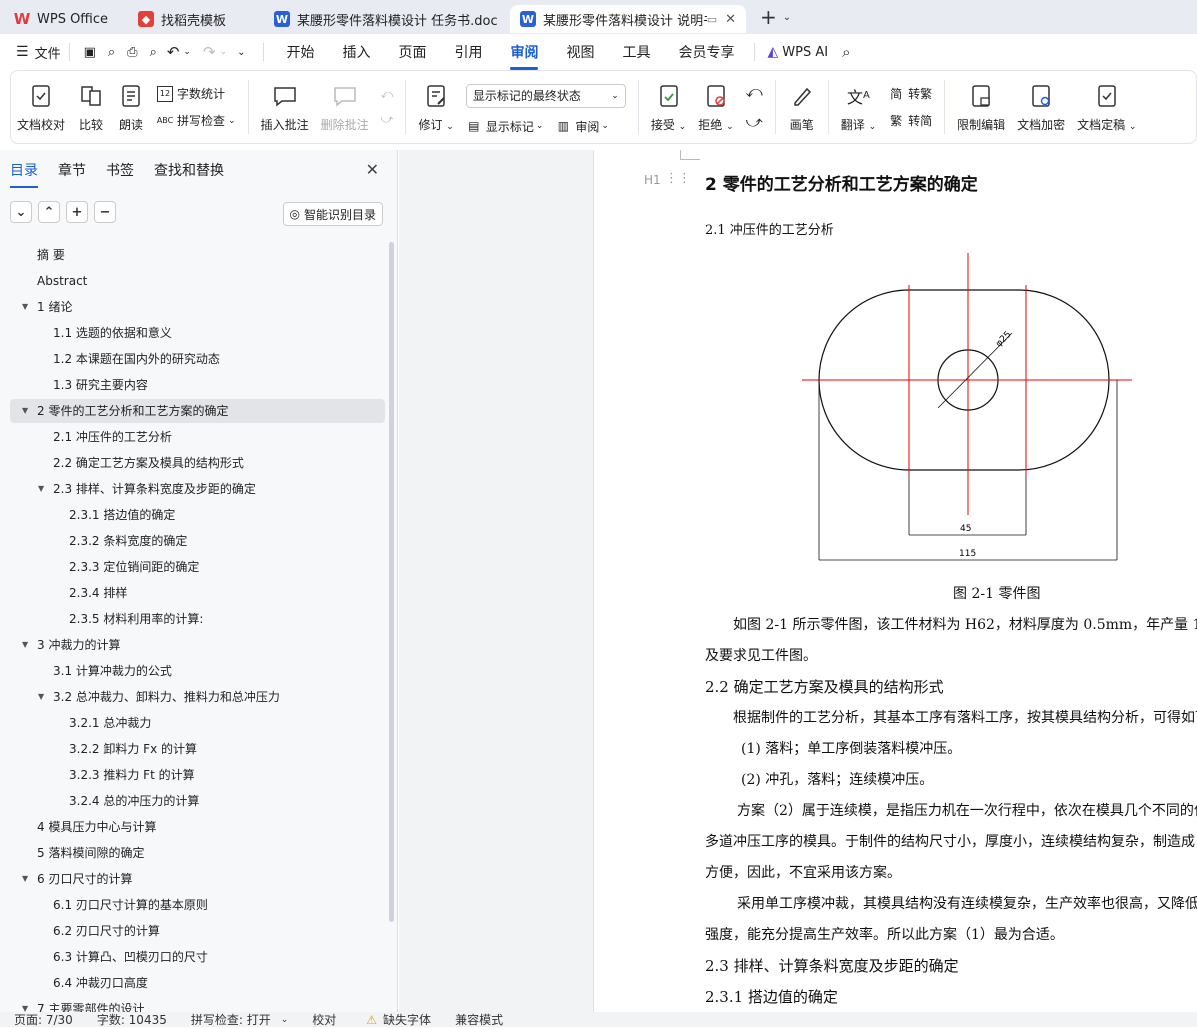 The image size is (1197, 1028). Describe the element at coordinates (384, 19) in the screenshot. I see `tab-task-doc: W 某腰形零件落料模设计 任务书.doc` at that location.